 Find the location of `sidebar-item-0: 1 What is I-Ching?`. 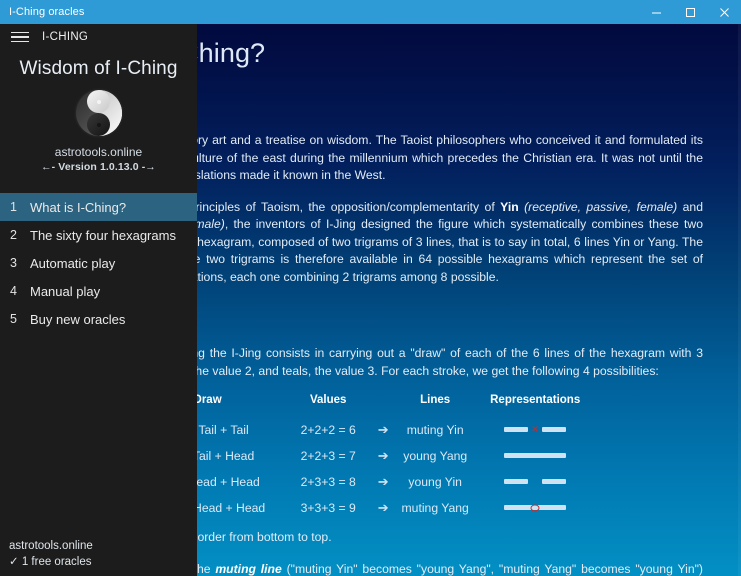

sidebar-item-0: 1 What is I-Ching? is located at coordinates (98, 207).